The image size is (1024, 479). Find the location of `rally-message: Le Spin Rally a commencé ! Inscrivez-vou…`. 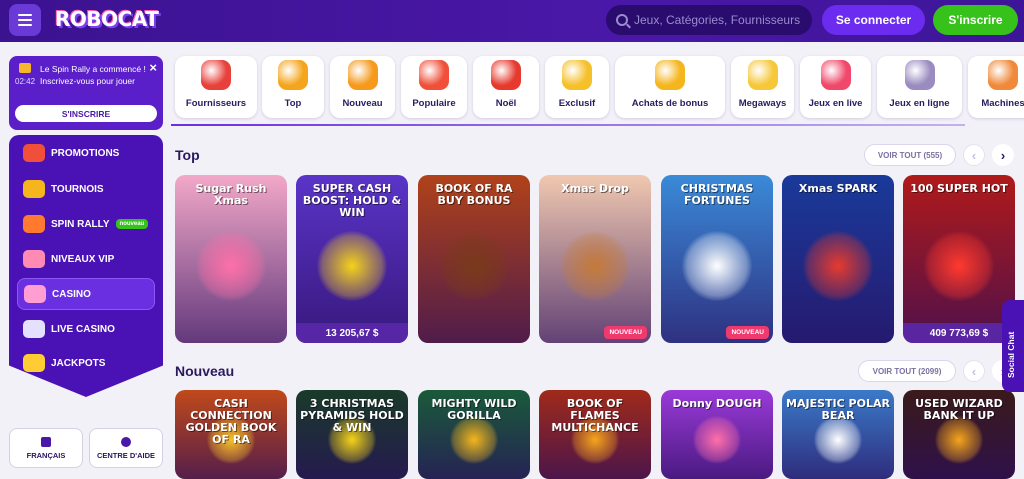

rally-message: Le Spin Rally a commencé ! Inscrivez-vou… is located at coordinates (93, 75).